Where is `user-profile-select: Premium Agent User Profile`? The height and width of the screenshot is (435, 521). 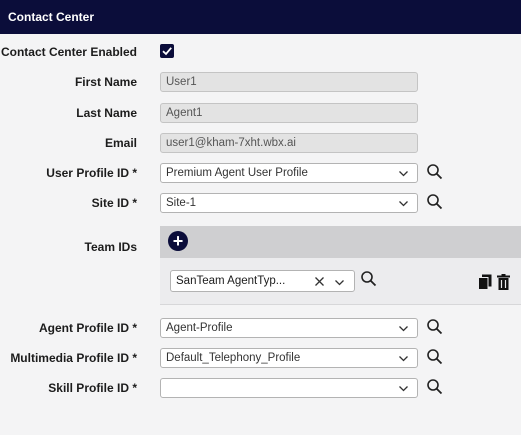
user-profile-select: Premium Agent User Profile is located at coordinates (289, 173).